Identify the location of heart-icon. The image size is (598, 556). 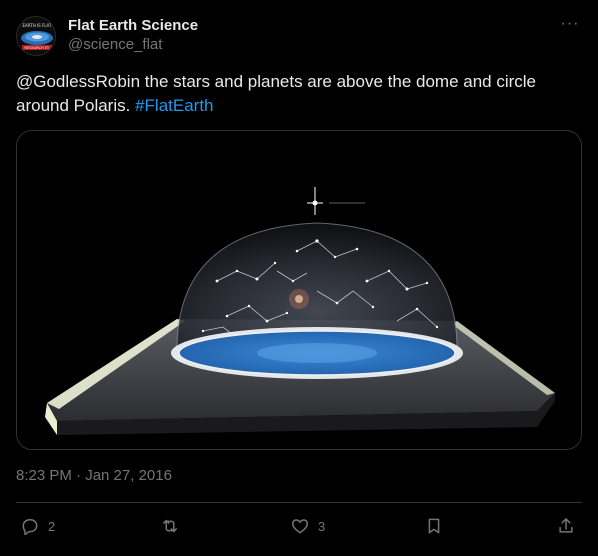
(300, 526).